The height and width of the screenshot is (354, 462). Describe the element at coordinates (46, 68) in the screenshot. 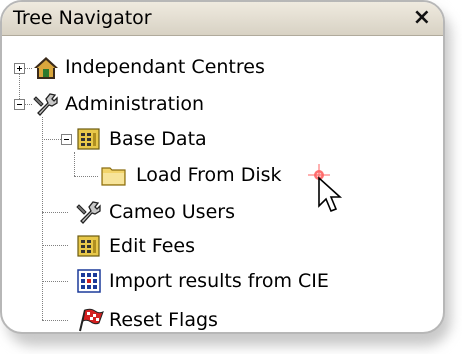

I see `house-icon` at that location.